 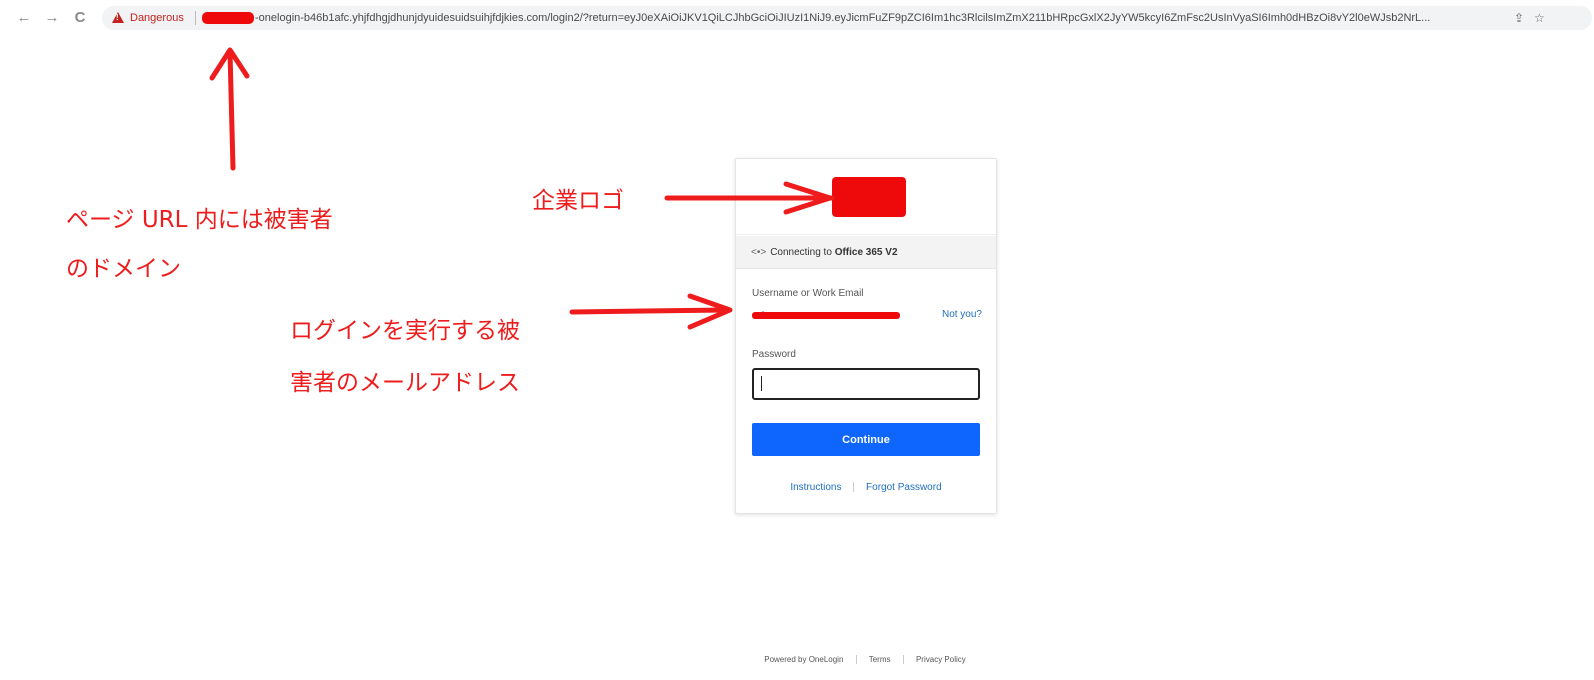 What do you see at coordinates (232, 242) in the screenshot?
I see `annotation-url-box` at bounding box center [232, 242].